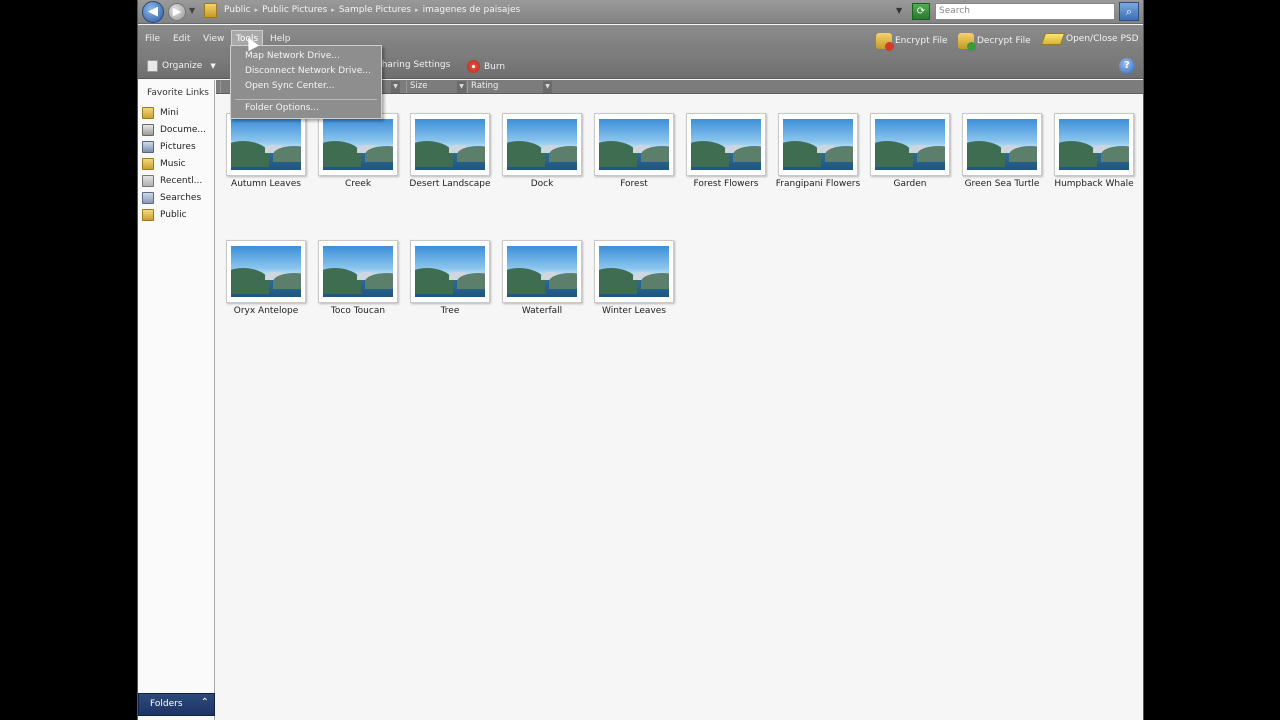 This screenshot has width=1280, height=720. Describe the element at coordinates (542, 311) in the screenshot. I see `file-name: Waterfall` at that location.